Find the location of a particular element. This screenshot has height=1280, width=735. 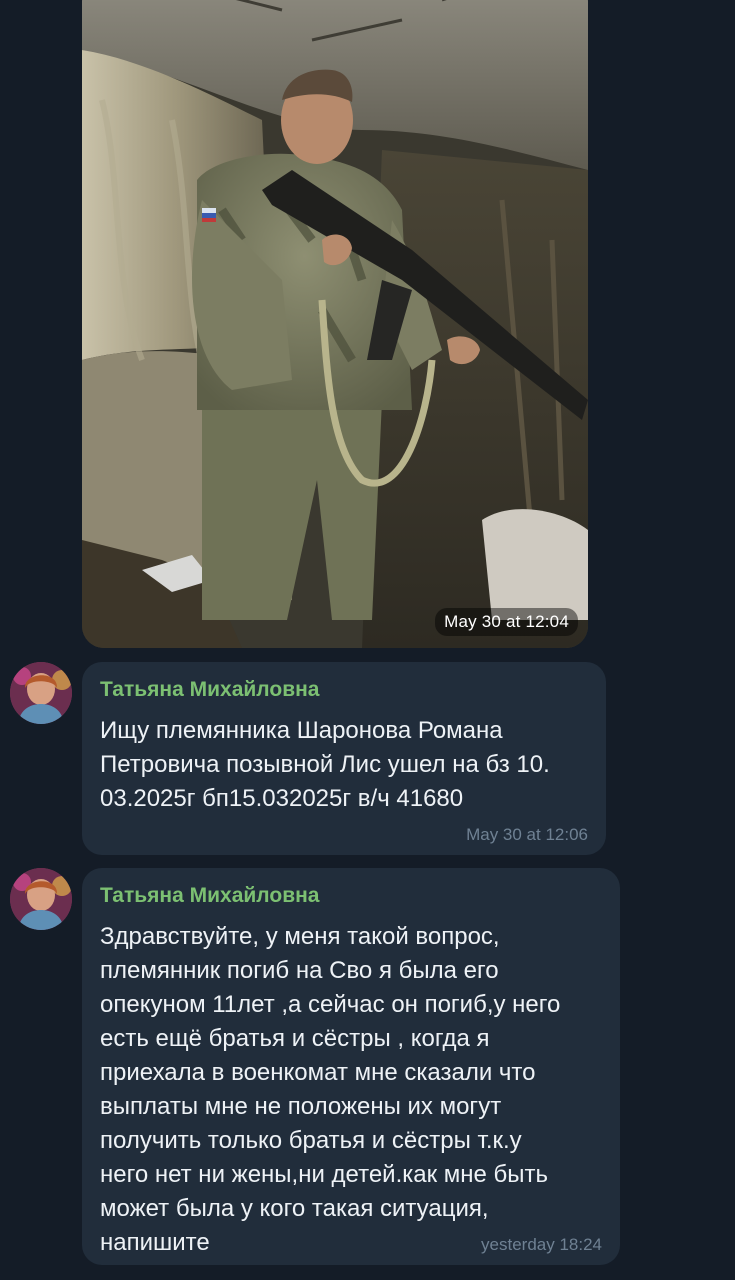

message-timestamp: May 30 at 12:06 is located at coordinates (527, 834).